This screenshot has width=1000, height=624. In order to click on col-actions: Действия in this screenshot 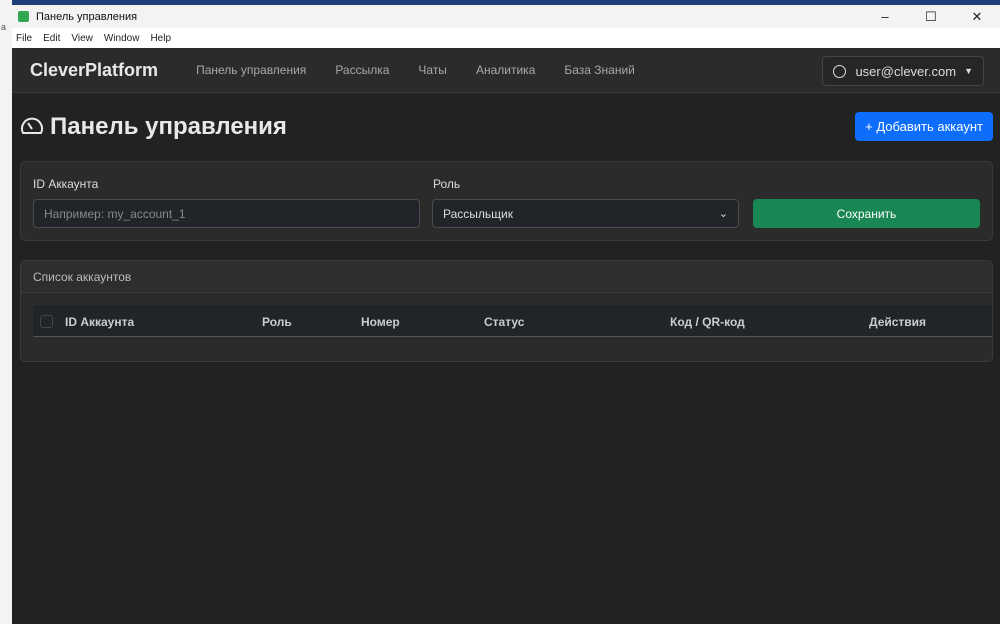, I will do `click(897, 322)`.